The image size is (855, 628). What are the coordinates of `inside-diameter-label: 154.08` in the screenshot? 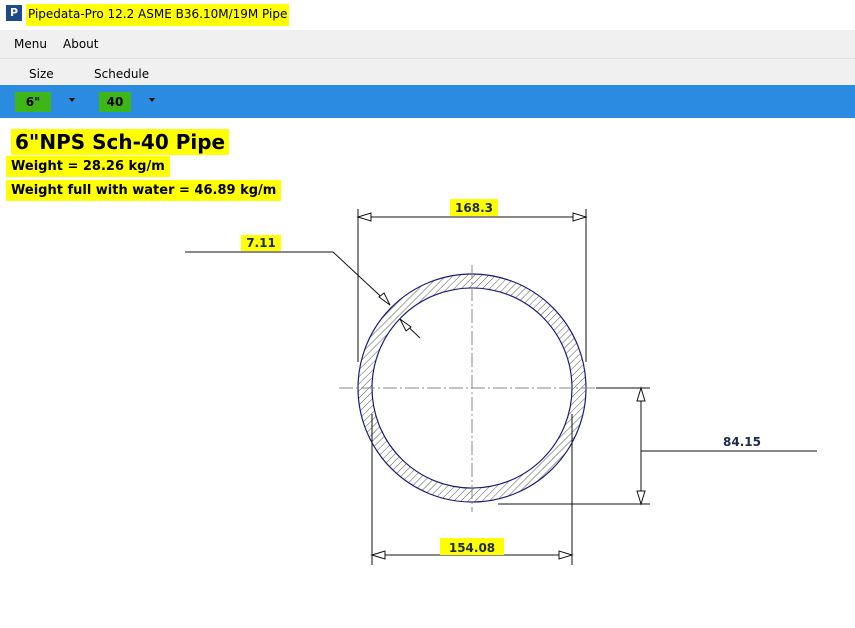 It's located at (472, 548).